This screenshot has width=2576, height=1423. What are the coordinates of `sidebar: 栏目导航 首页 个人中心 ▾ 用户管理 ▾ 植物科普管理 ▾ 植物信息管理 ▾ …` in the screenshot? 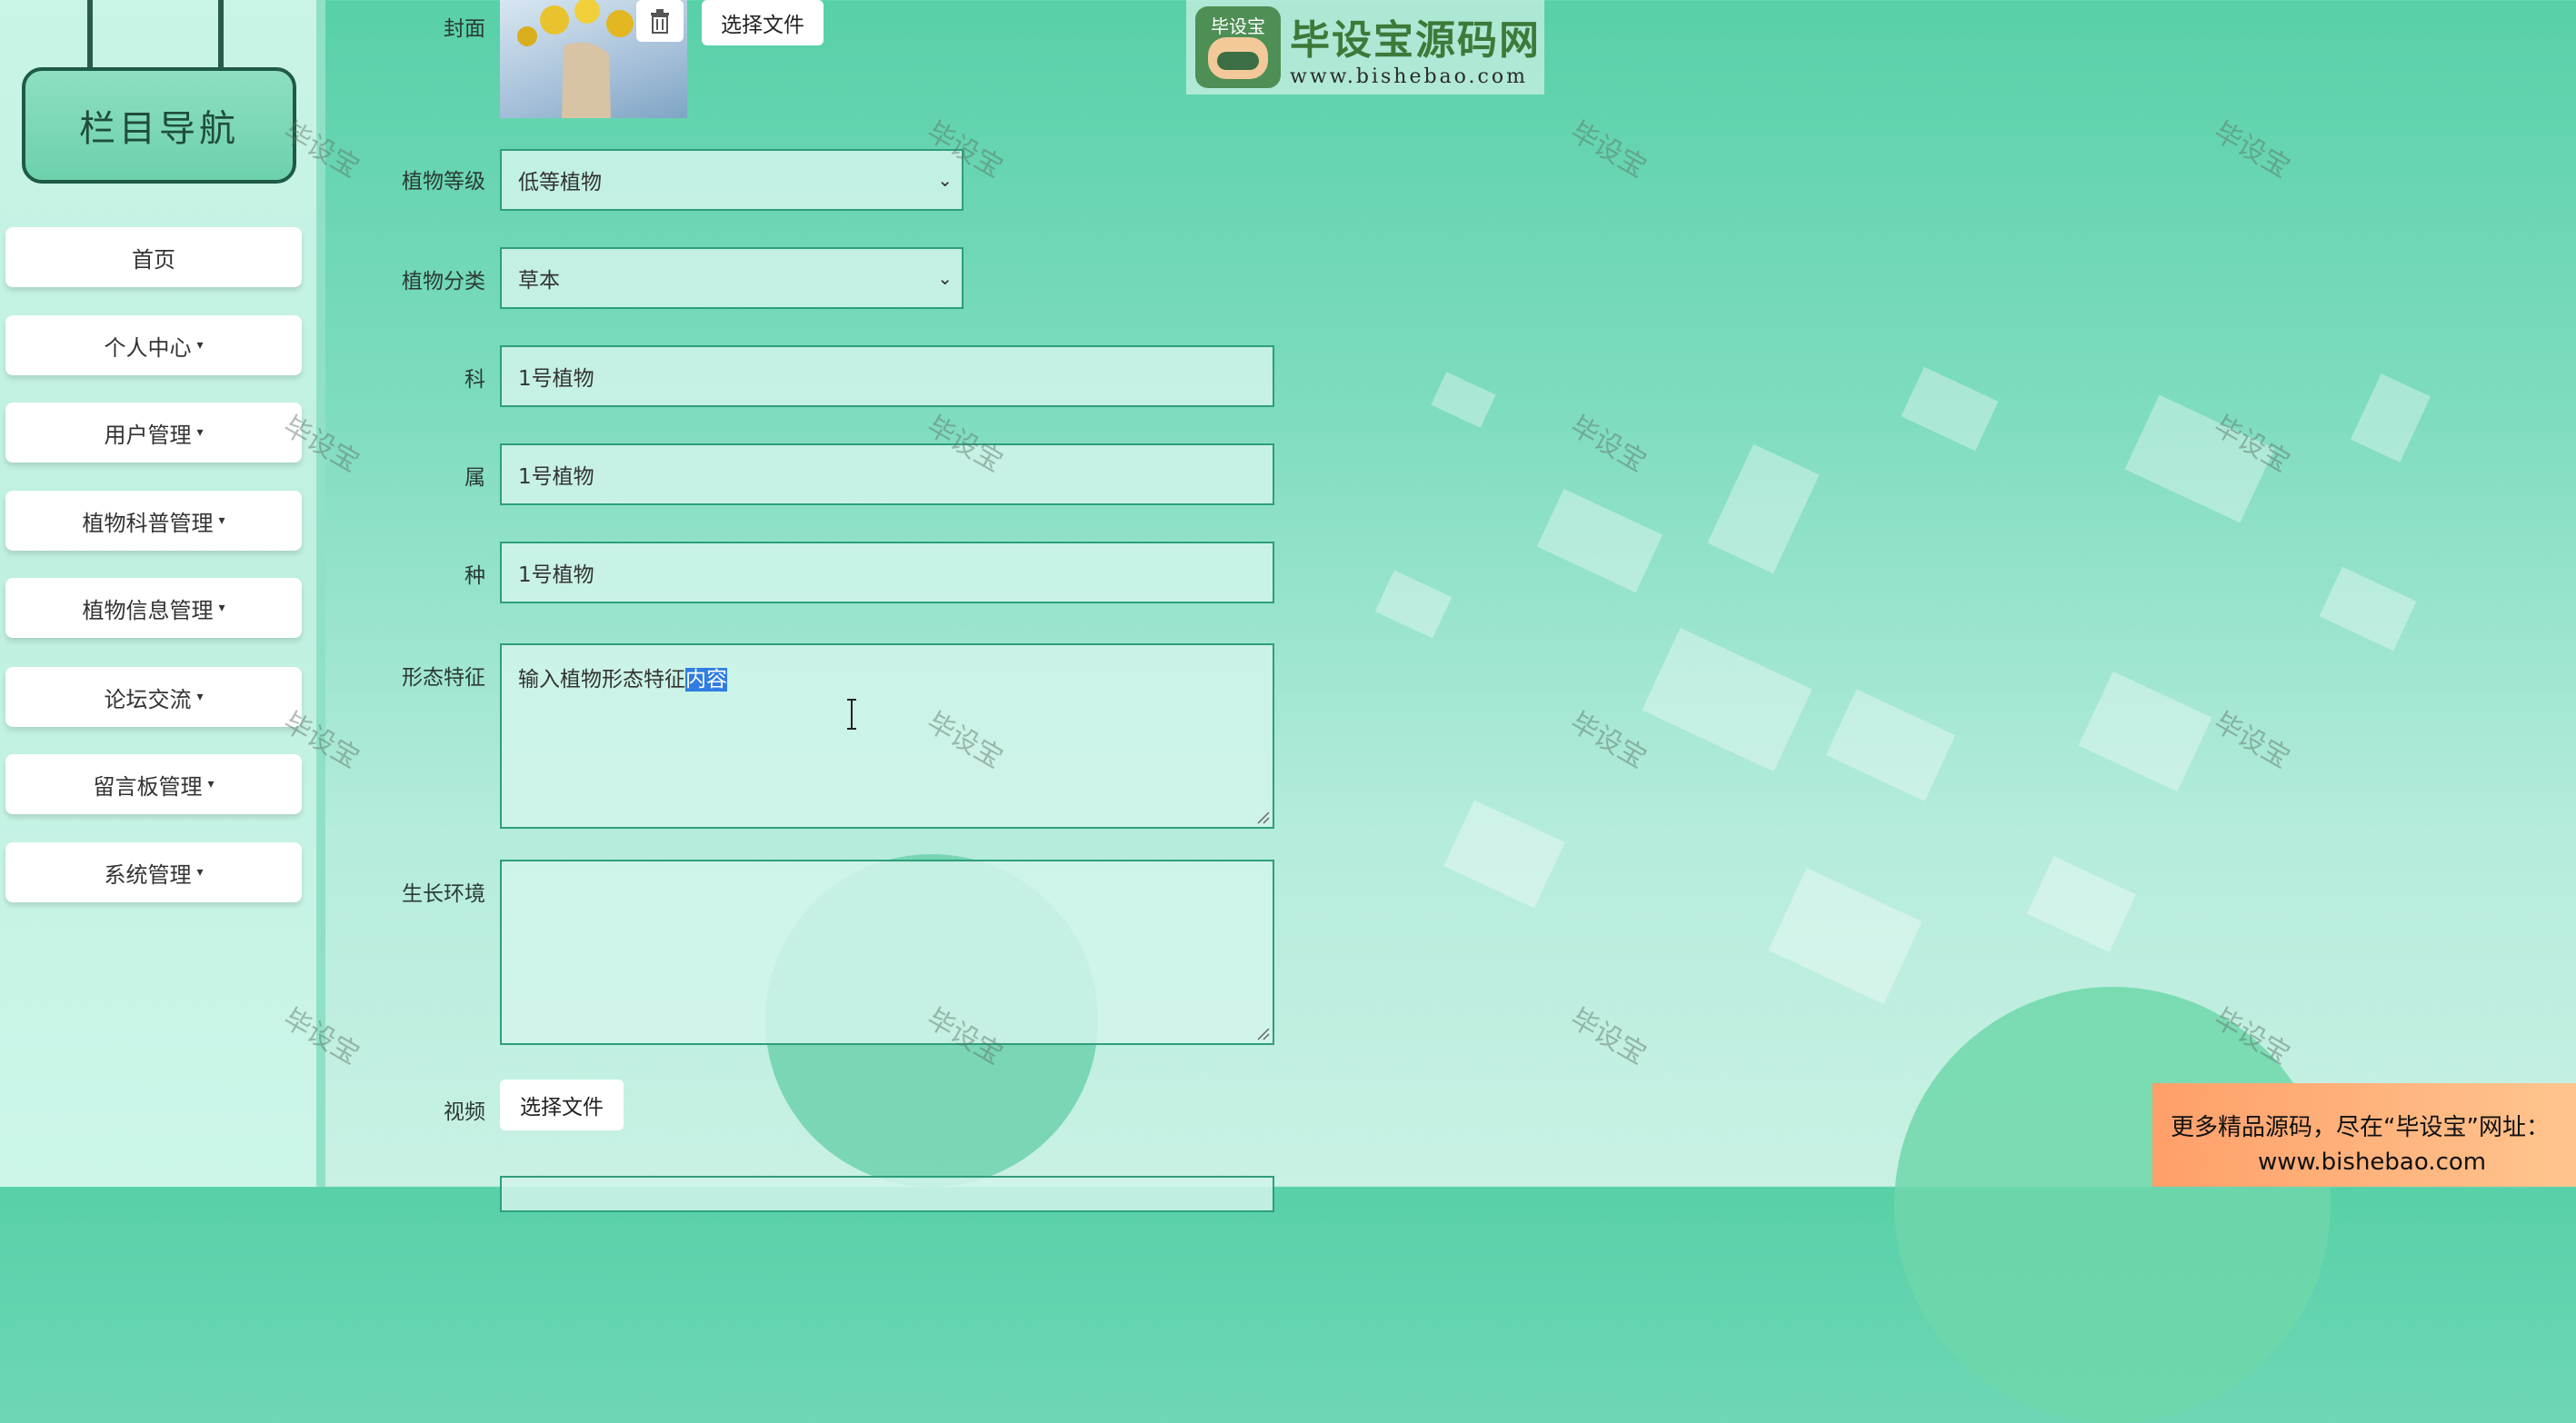 It's located at (162, 593).